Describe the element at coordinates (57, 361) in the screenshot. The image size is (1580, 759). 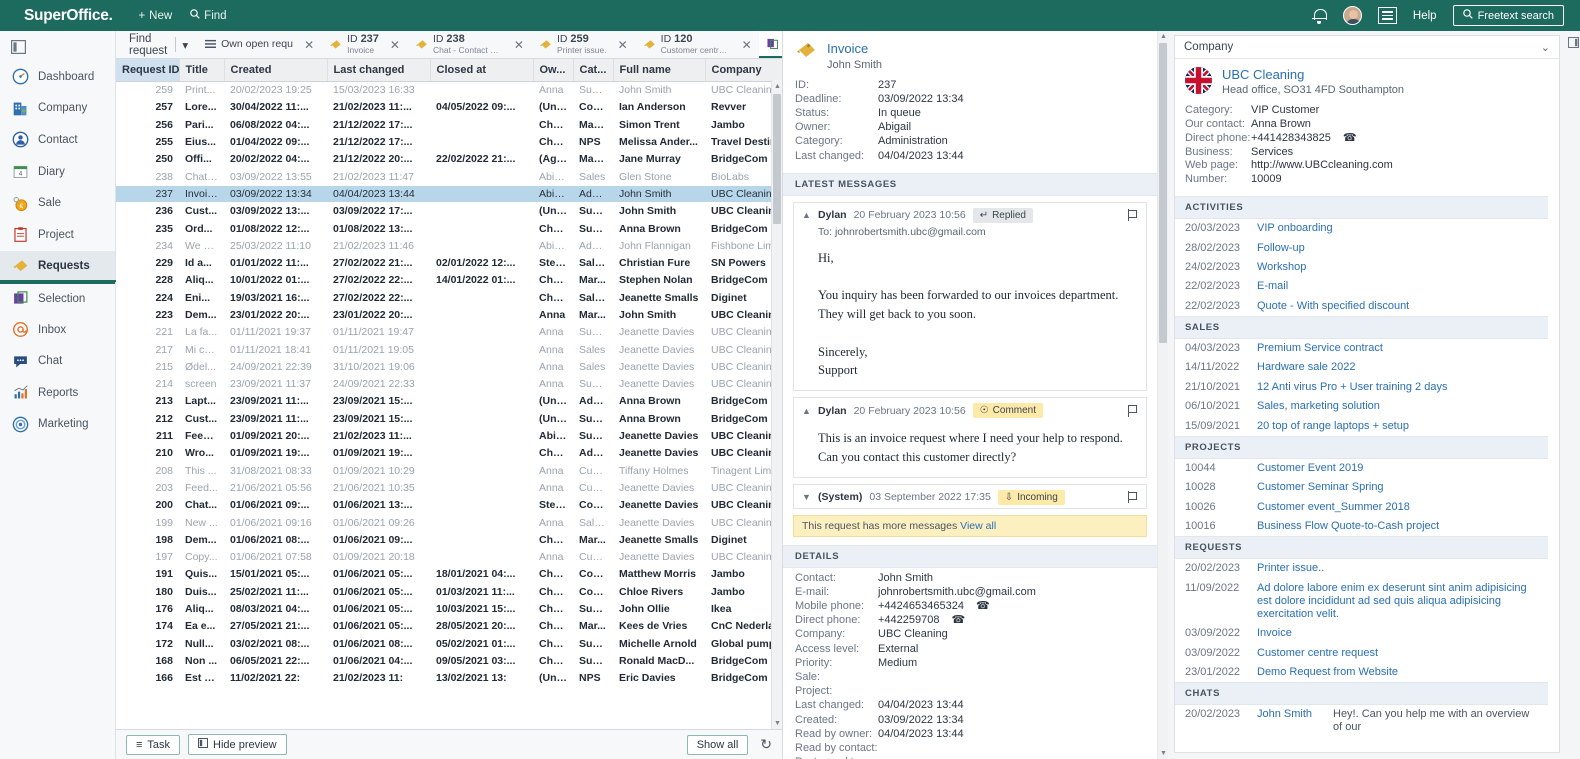
I see `sidebar-item-chat: Chat` at that location.